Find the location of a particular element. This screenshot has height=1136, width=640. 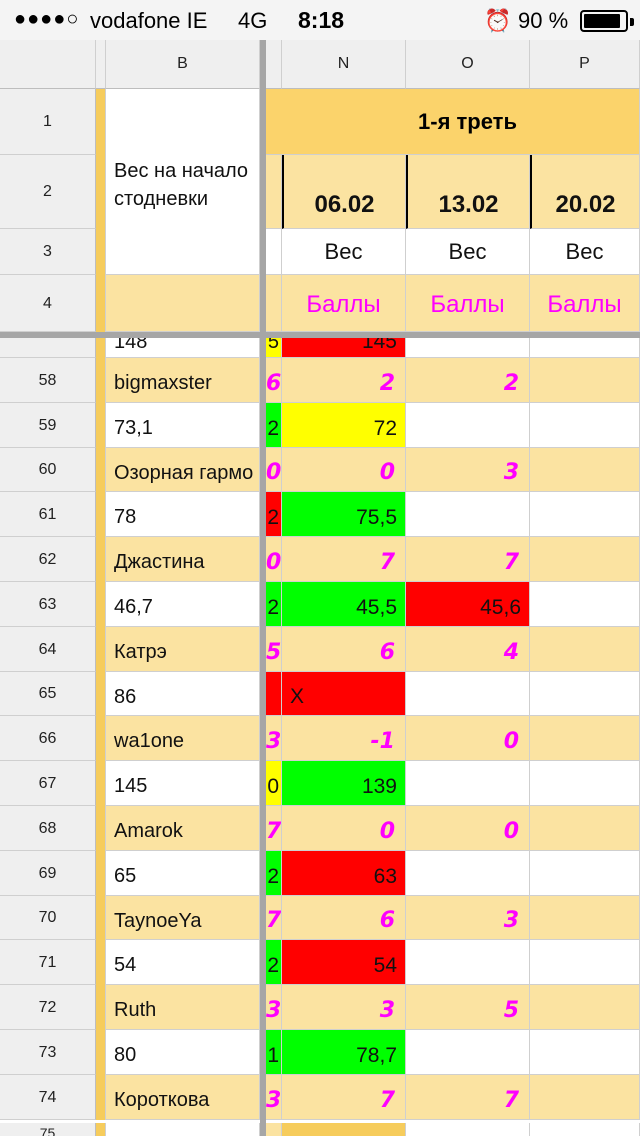

cell-b: 80 is located at coordinates (183, 1052).